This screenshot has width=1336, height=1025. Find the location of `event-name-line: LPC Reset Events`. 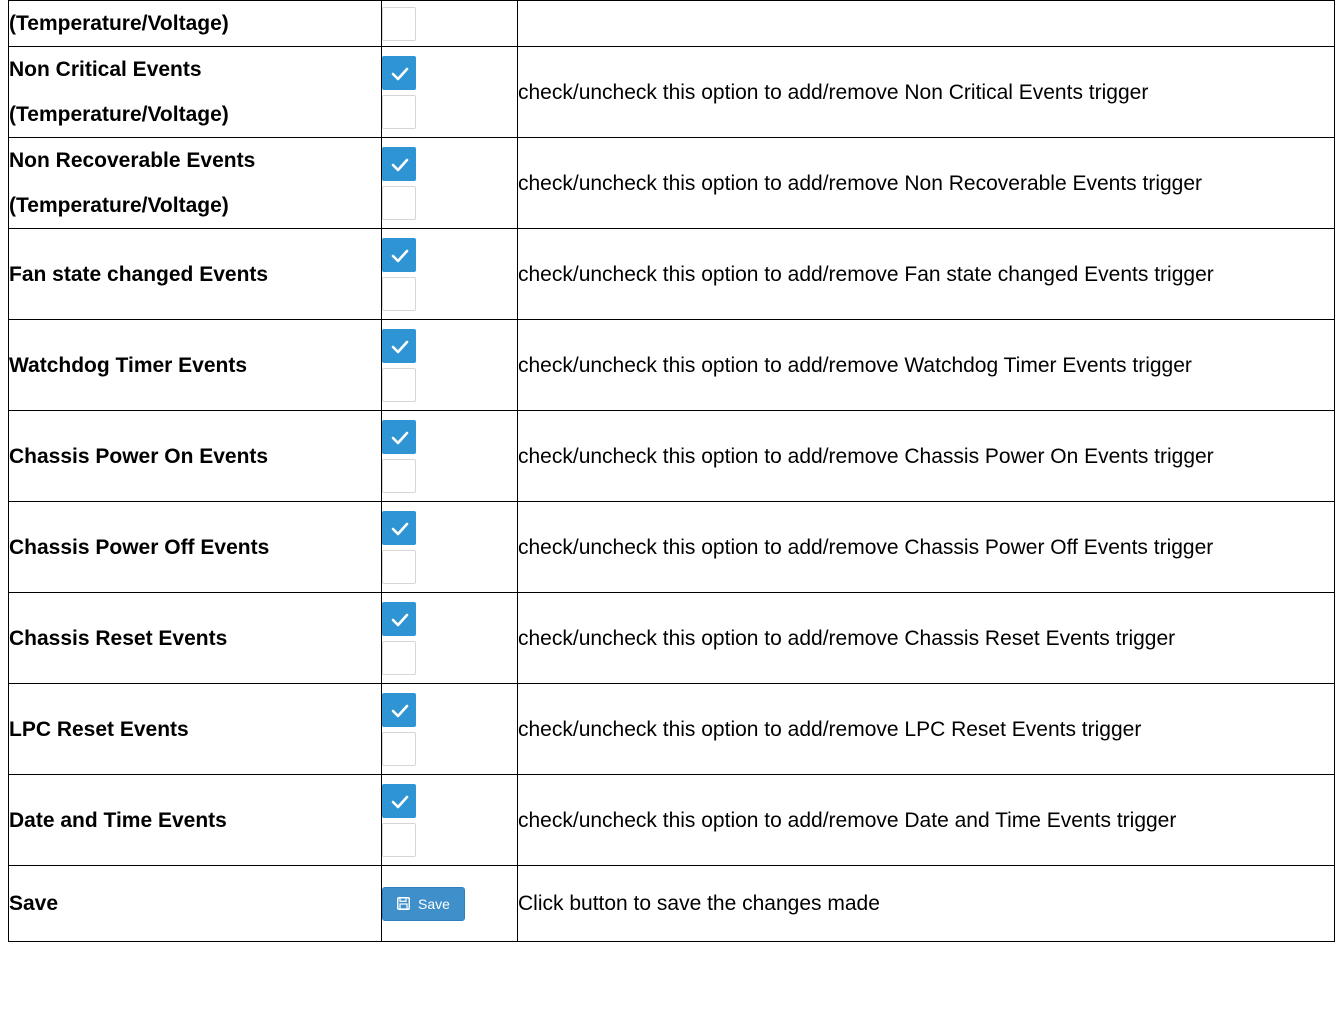

event-name-line: LPC Reset Events is located at coordinates (99, 729).